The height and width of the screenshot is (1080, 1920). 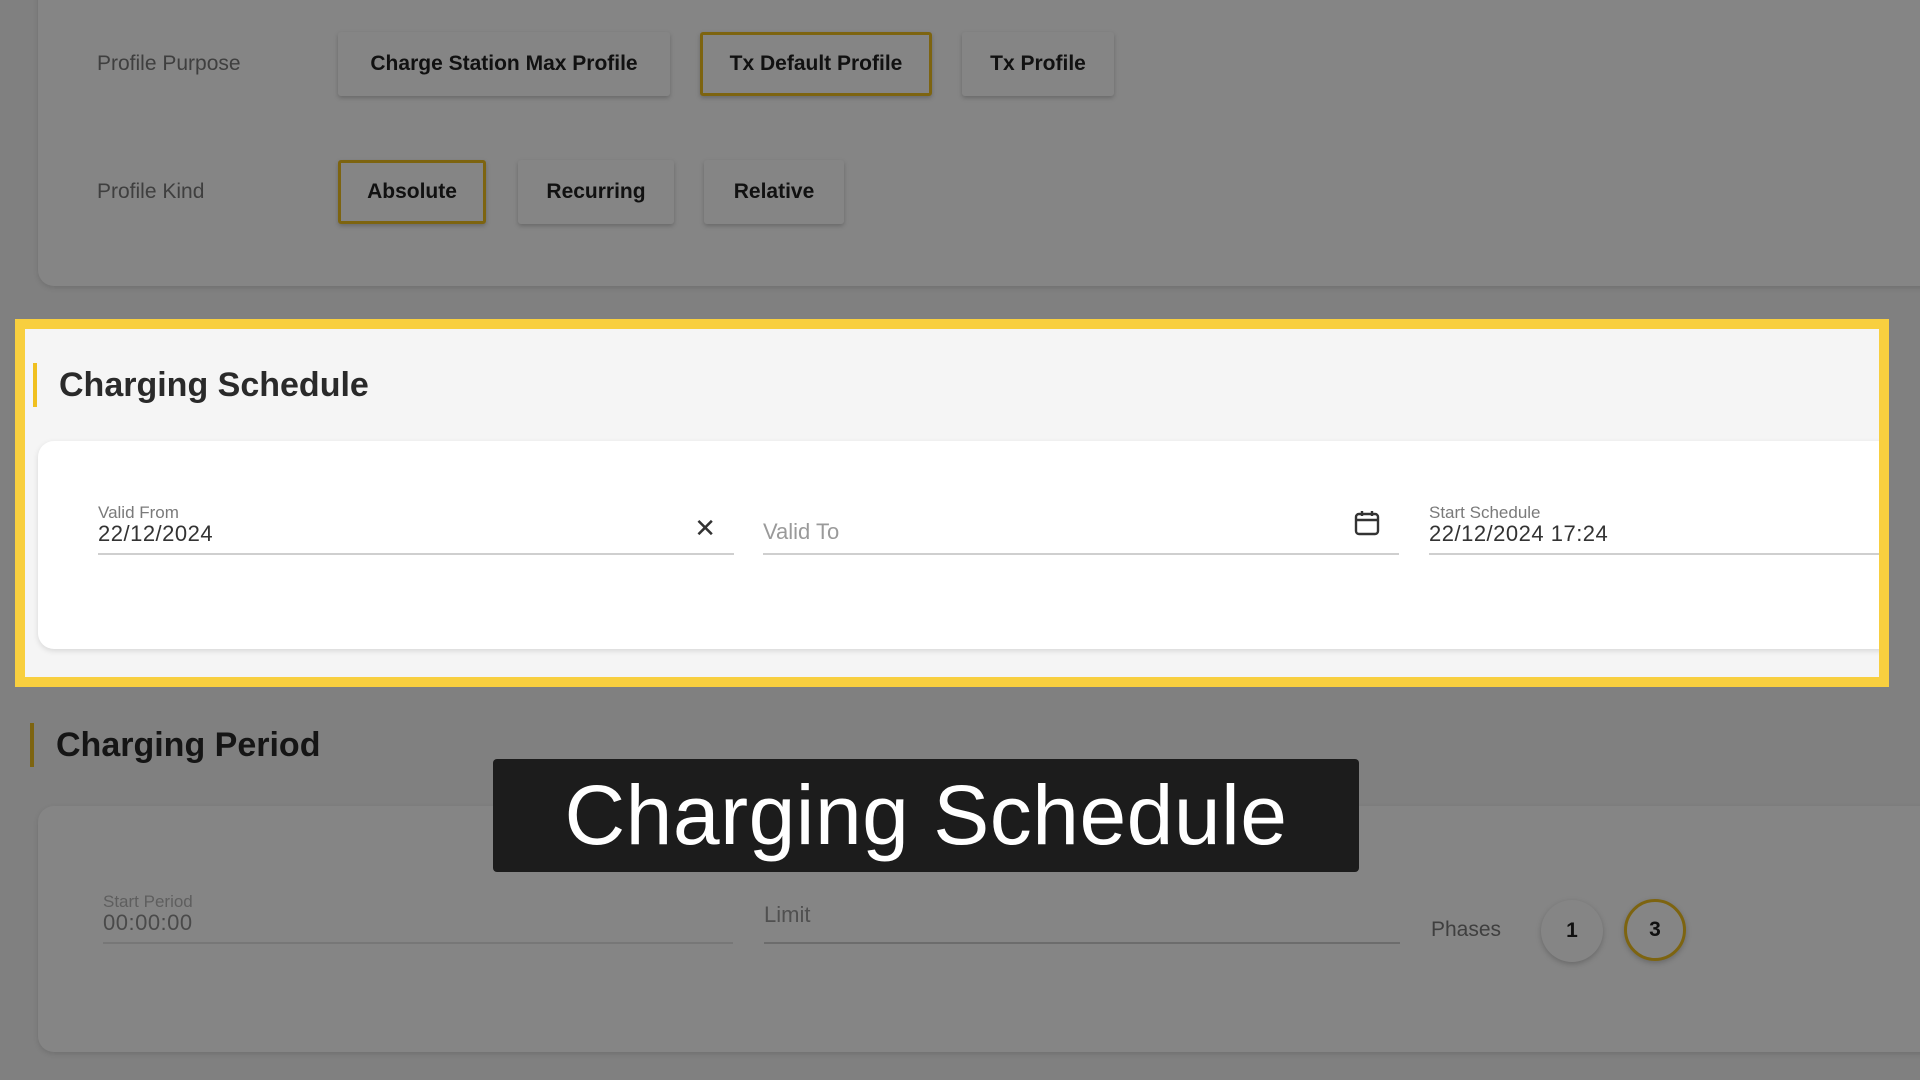 What do you see at coordinates (138, 512) in the screenshot?
I see `valid-from-label: Valid From` at bounding box center [138, 512].